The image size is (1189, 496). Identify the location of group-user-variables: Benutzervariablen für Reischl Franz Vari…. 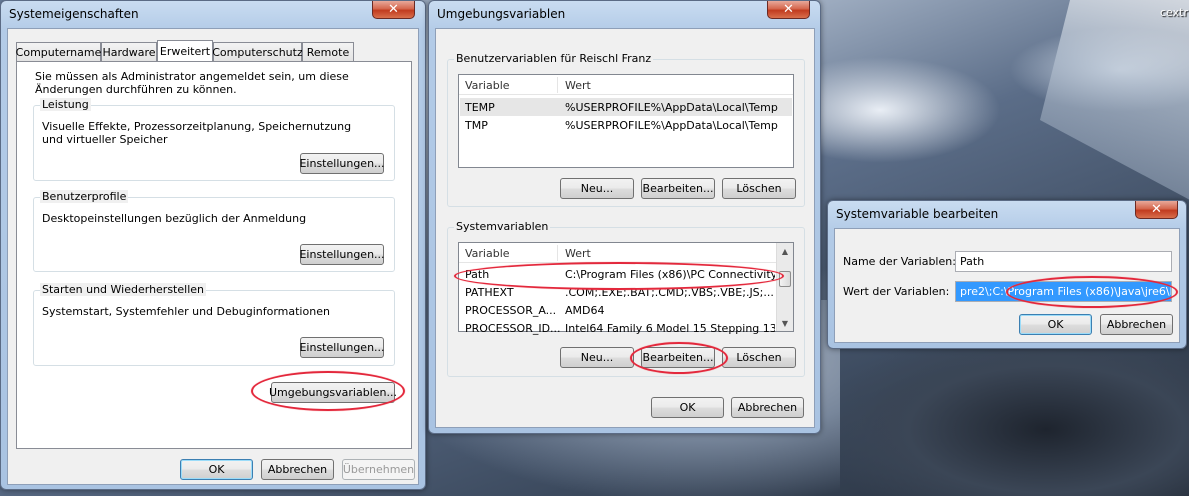
(626, 129).